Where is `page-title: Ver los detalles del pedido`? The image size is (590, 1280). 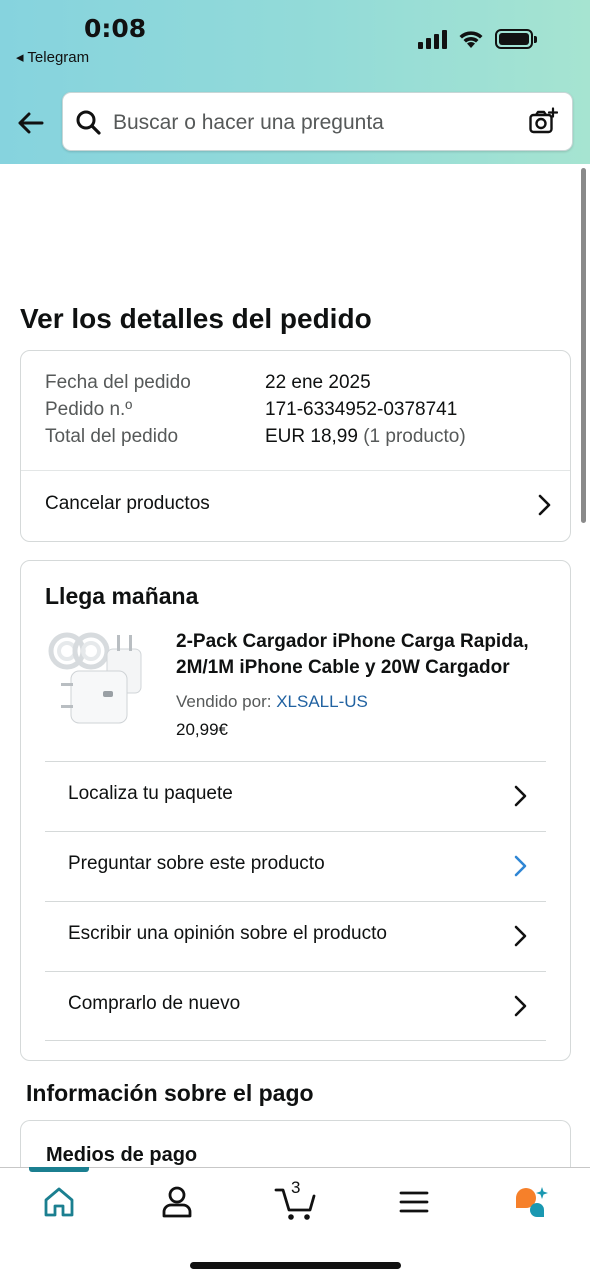
page-title: Ver los detalles del pedido is located at coordinates (196, 318).